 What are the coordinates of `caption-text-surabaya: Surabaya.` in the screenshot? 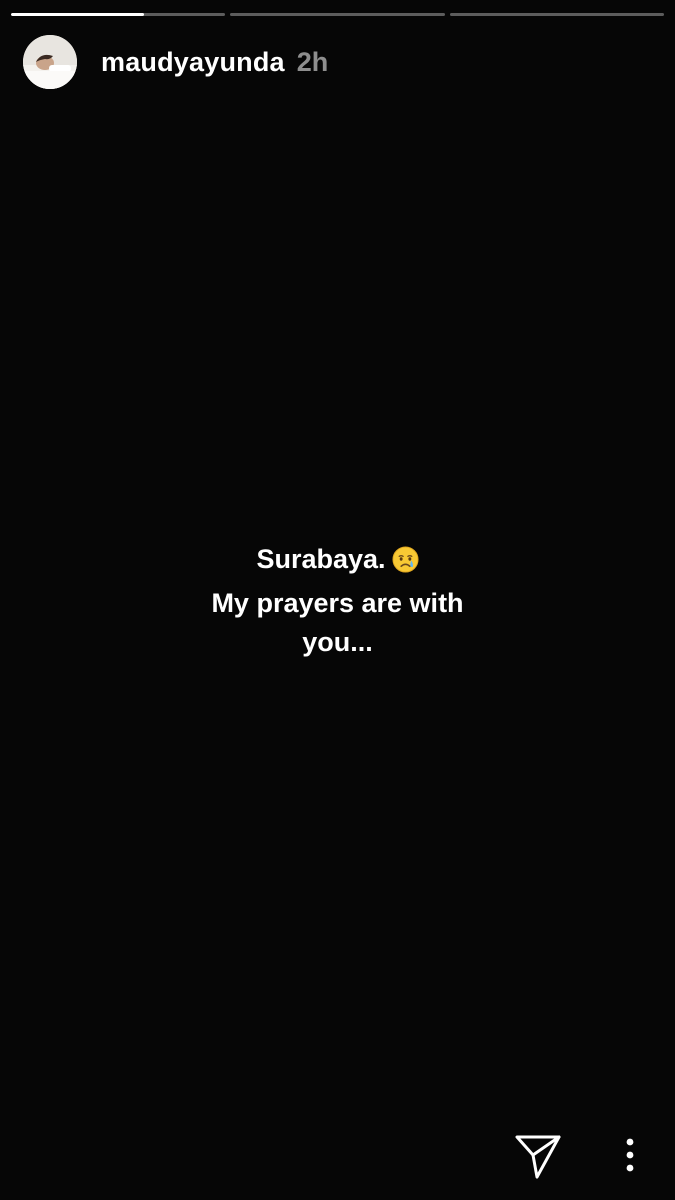 It's located at (321, 559).